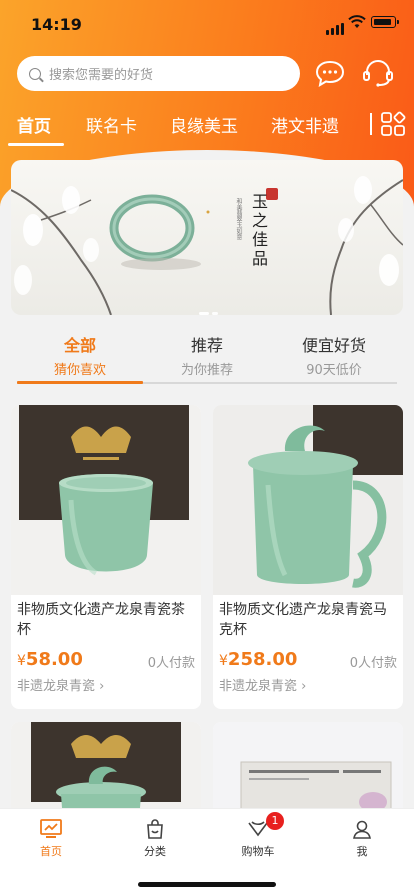 The image size is (414, 896). I want to click on tabbar-me-label: 我, so click(362, 851).